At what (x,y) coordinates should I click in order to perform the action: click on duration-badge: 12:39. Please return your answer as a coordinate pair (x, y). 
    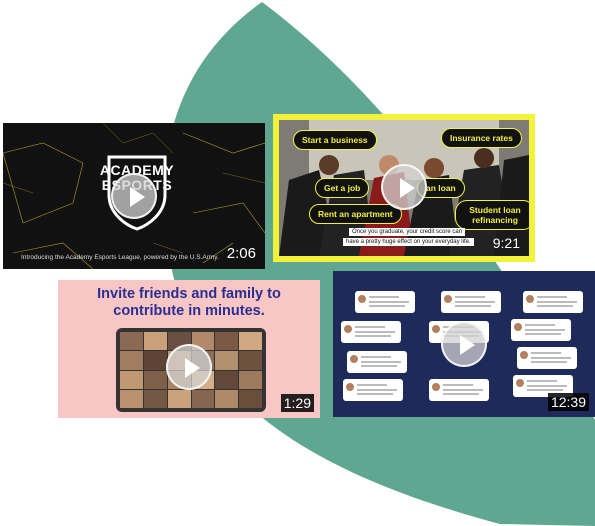
    Looking at the image, I should click on (568, 402).